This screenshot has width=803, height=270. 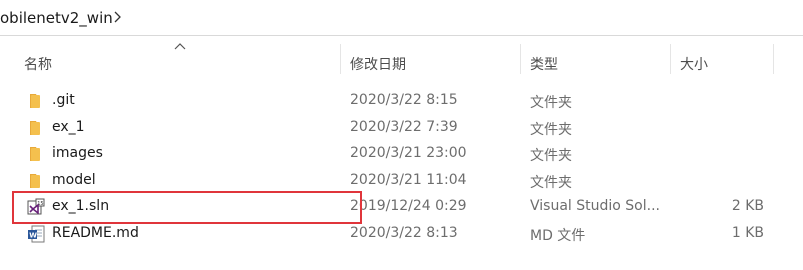 What do you see at coordinates (56, 18) in the screenshot?
I see `breadcrumb-folder: obilenetv2_win` at bounding box center [56, 18].